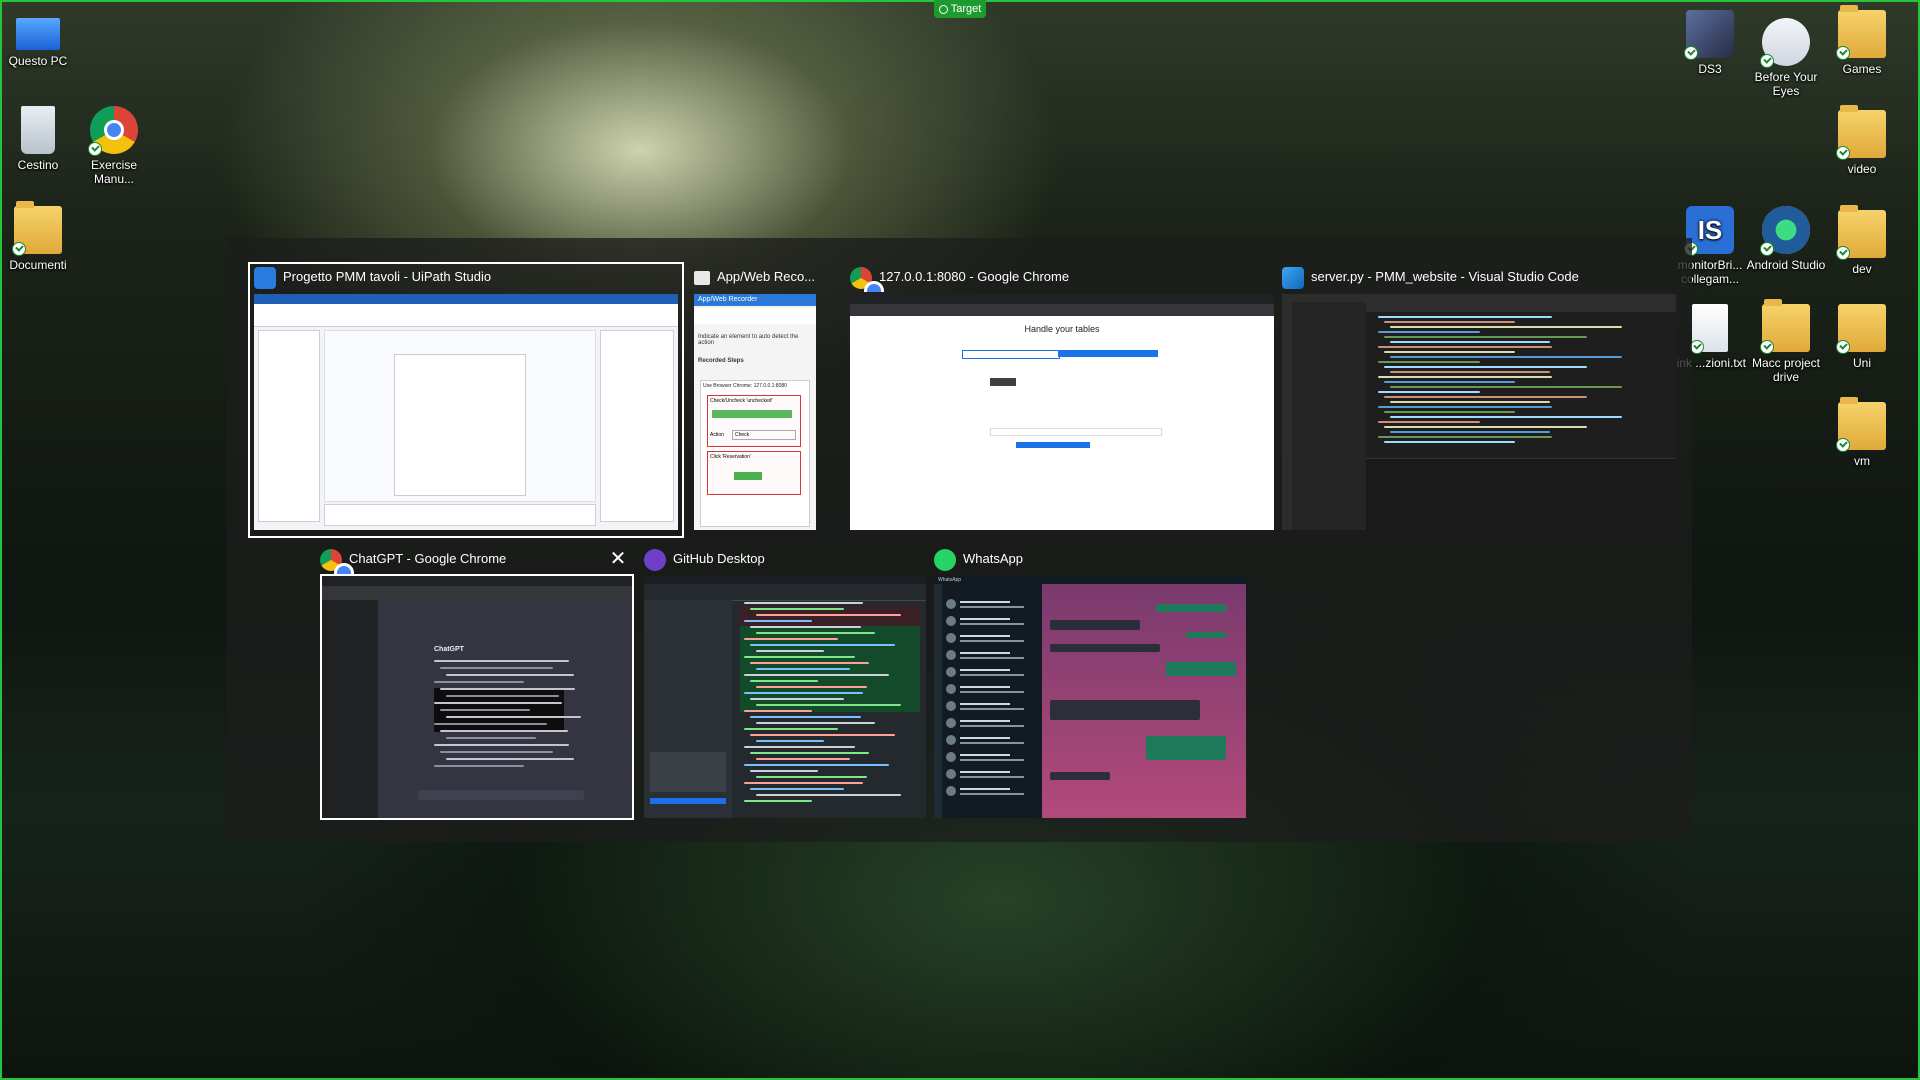 This screenshot has width=1920, height=1080. I want to click on desktop-icon-label: Games, so click(1862, 69).